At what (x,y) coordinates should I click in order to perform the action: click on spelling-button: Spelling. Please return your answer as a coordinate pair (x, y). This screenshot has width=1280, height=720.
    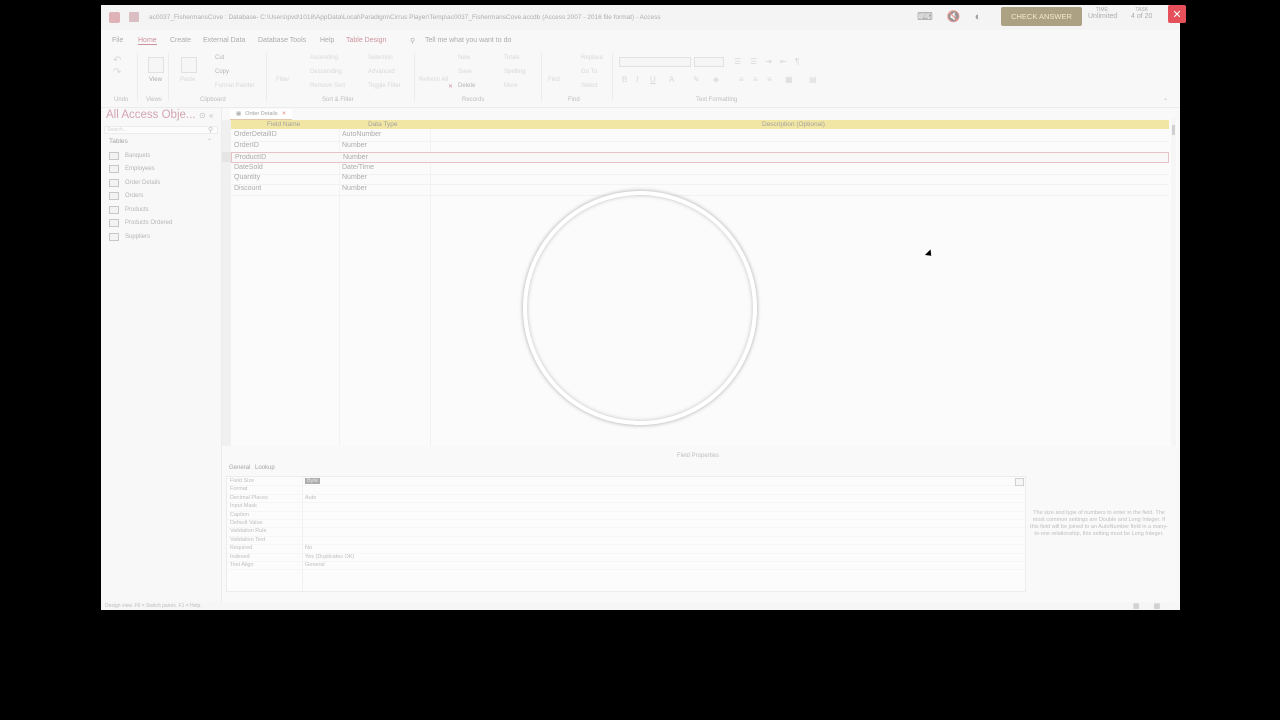
    Looking at the image, I should click on (514, 72).